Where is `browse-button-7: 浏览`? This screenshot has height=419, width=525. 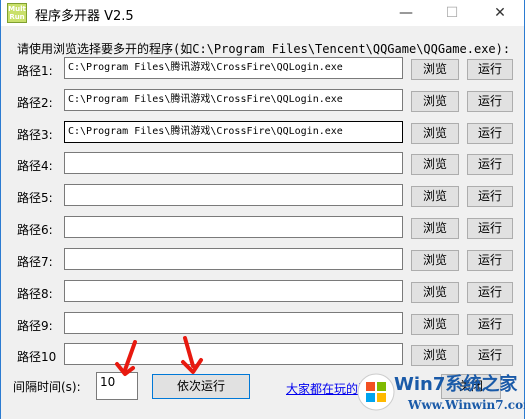 browse-button-7: 浏览 is located at coordinates (435, 260).